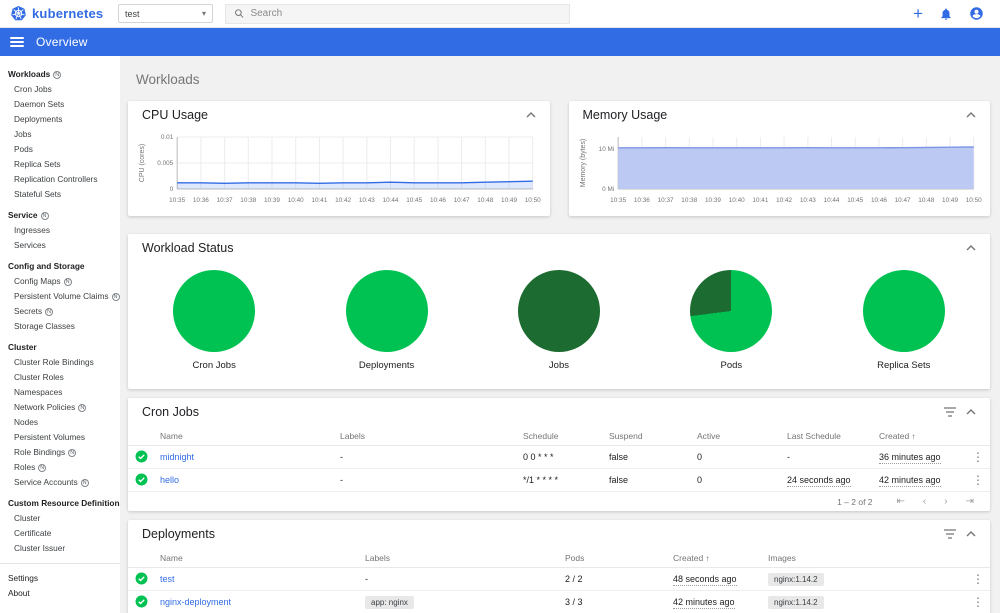 The width and height of the screenshot is (1000, 613). I want to click on sidebar-item-custom-resource-definitions: Custom Resource Definitions, so click(60, 503).